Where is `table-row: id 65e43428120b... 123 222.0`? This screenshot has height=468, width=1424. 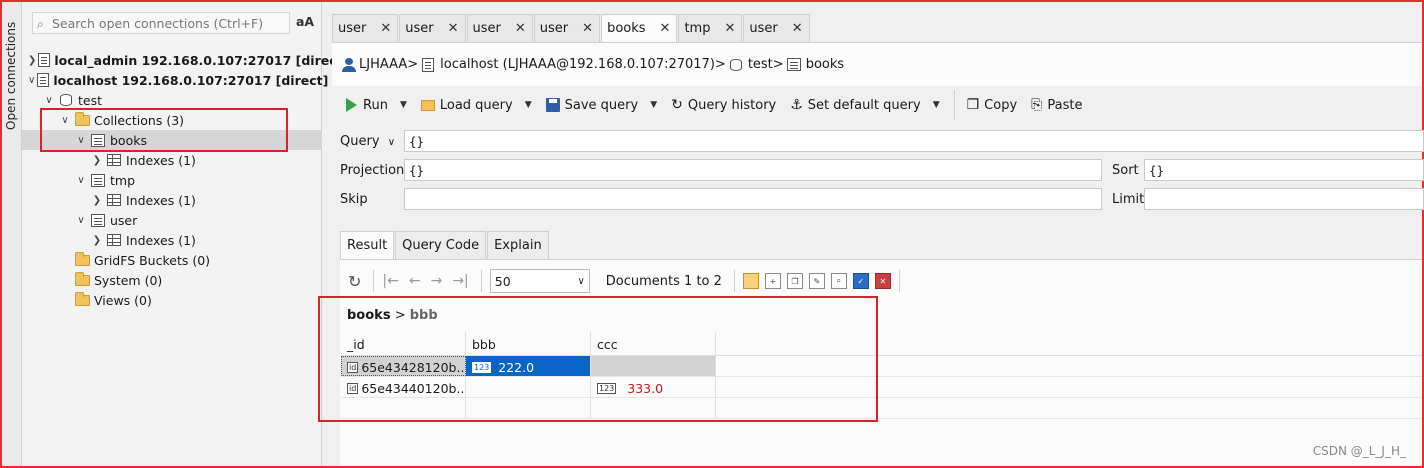
table-row: id 65e43428120b... 123 222.0 is located at coordinates (881, 366).